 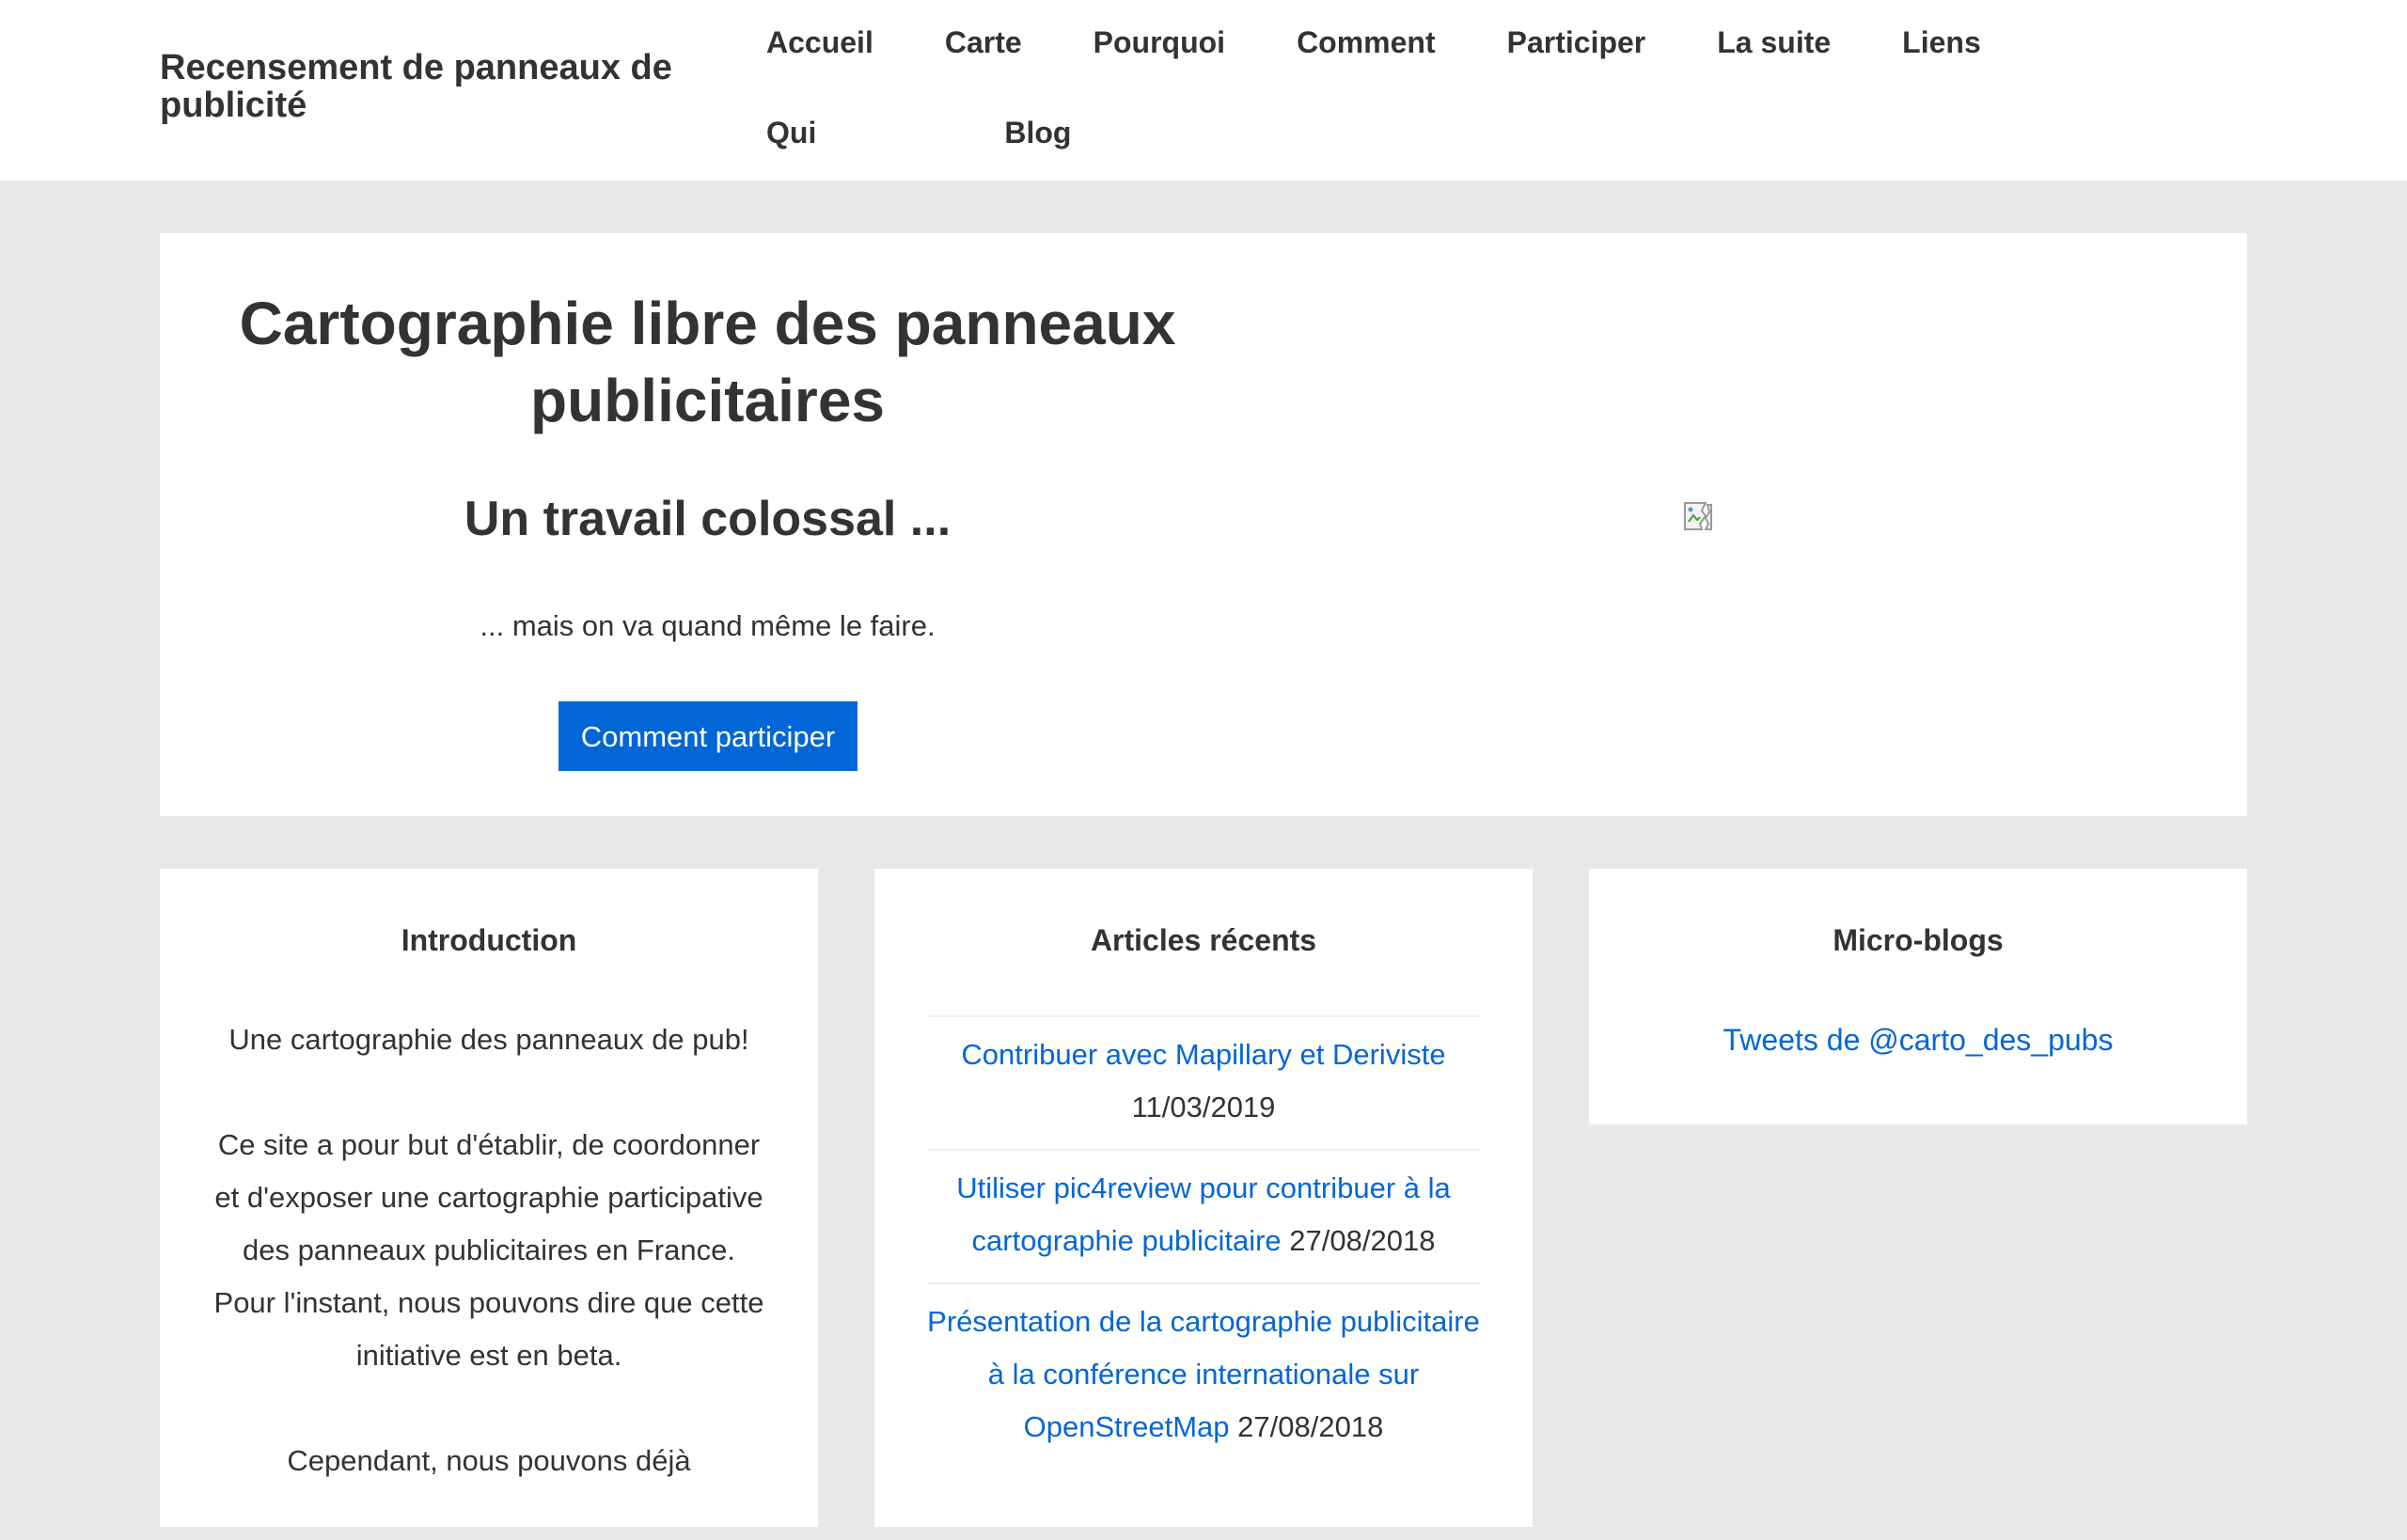 What do you see at coordinates (791, 135) in the screenshot?
I see `nav-item-qui: Qui` at bounding box center [791, 135].